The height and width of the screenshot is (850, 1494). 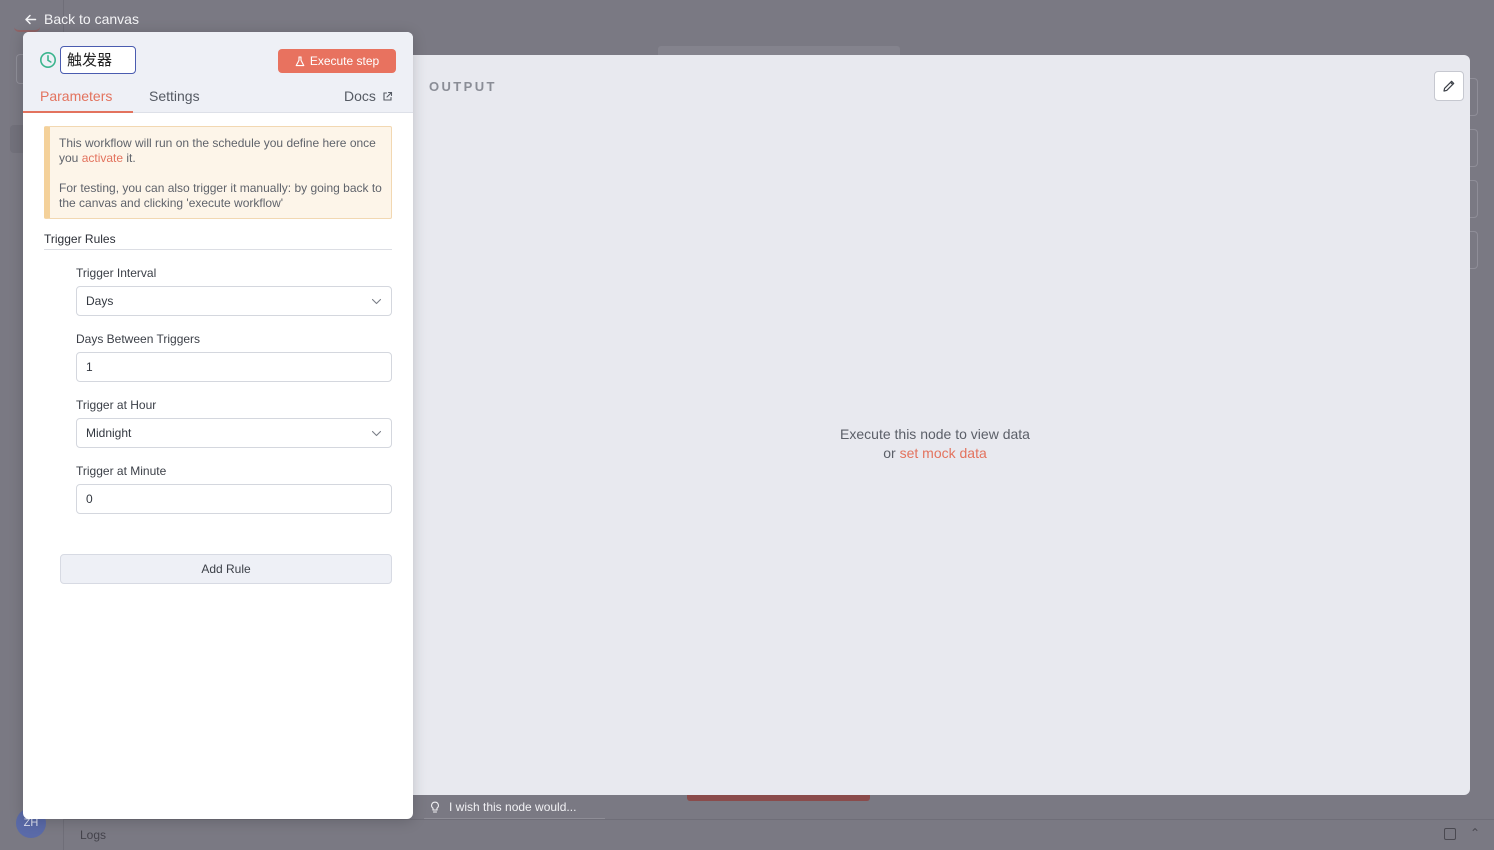 I want to click on clock-icon, so click(x=48, y=60).